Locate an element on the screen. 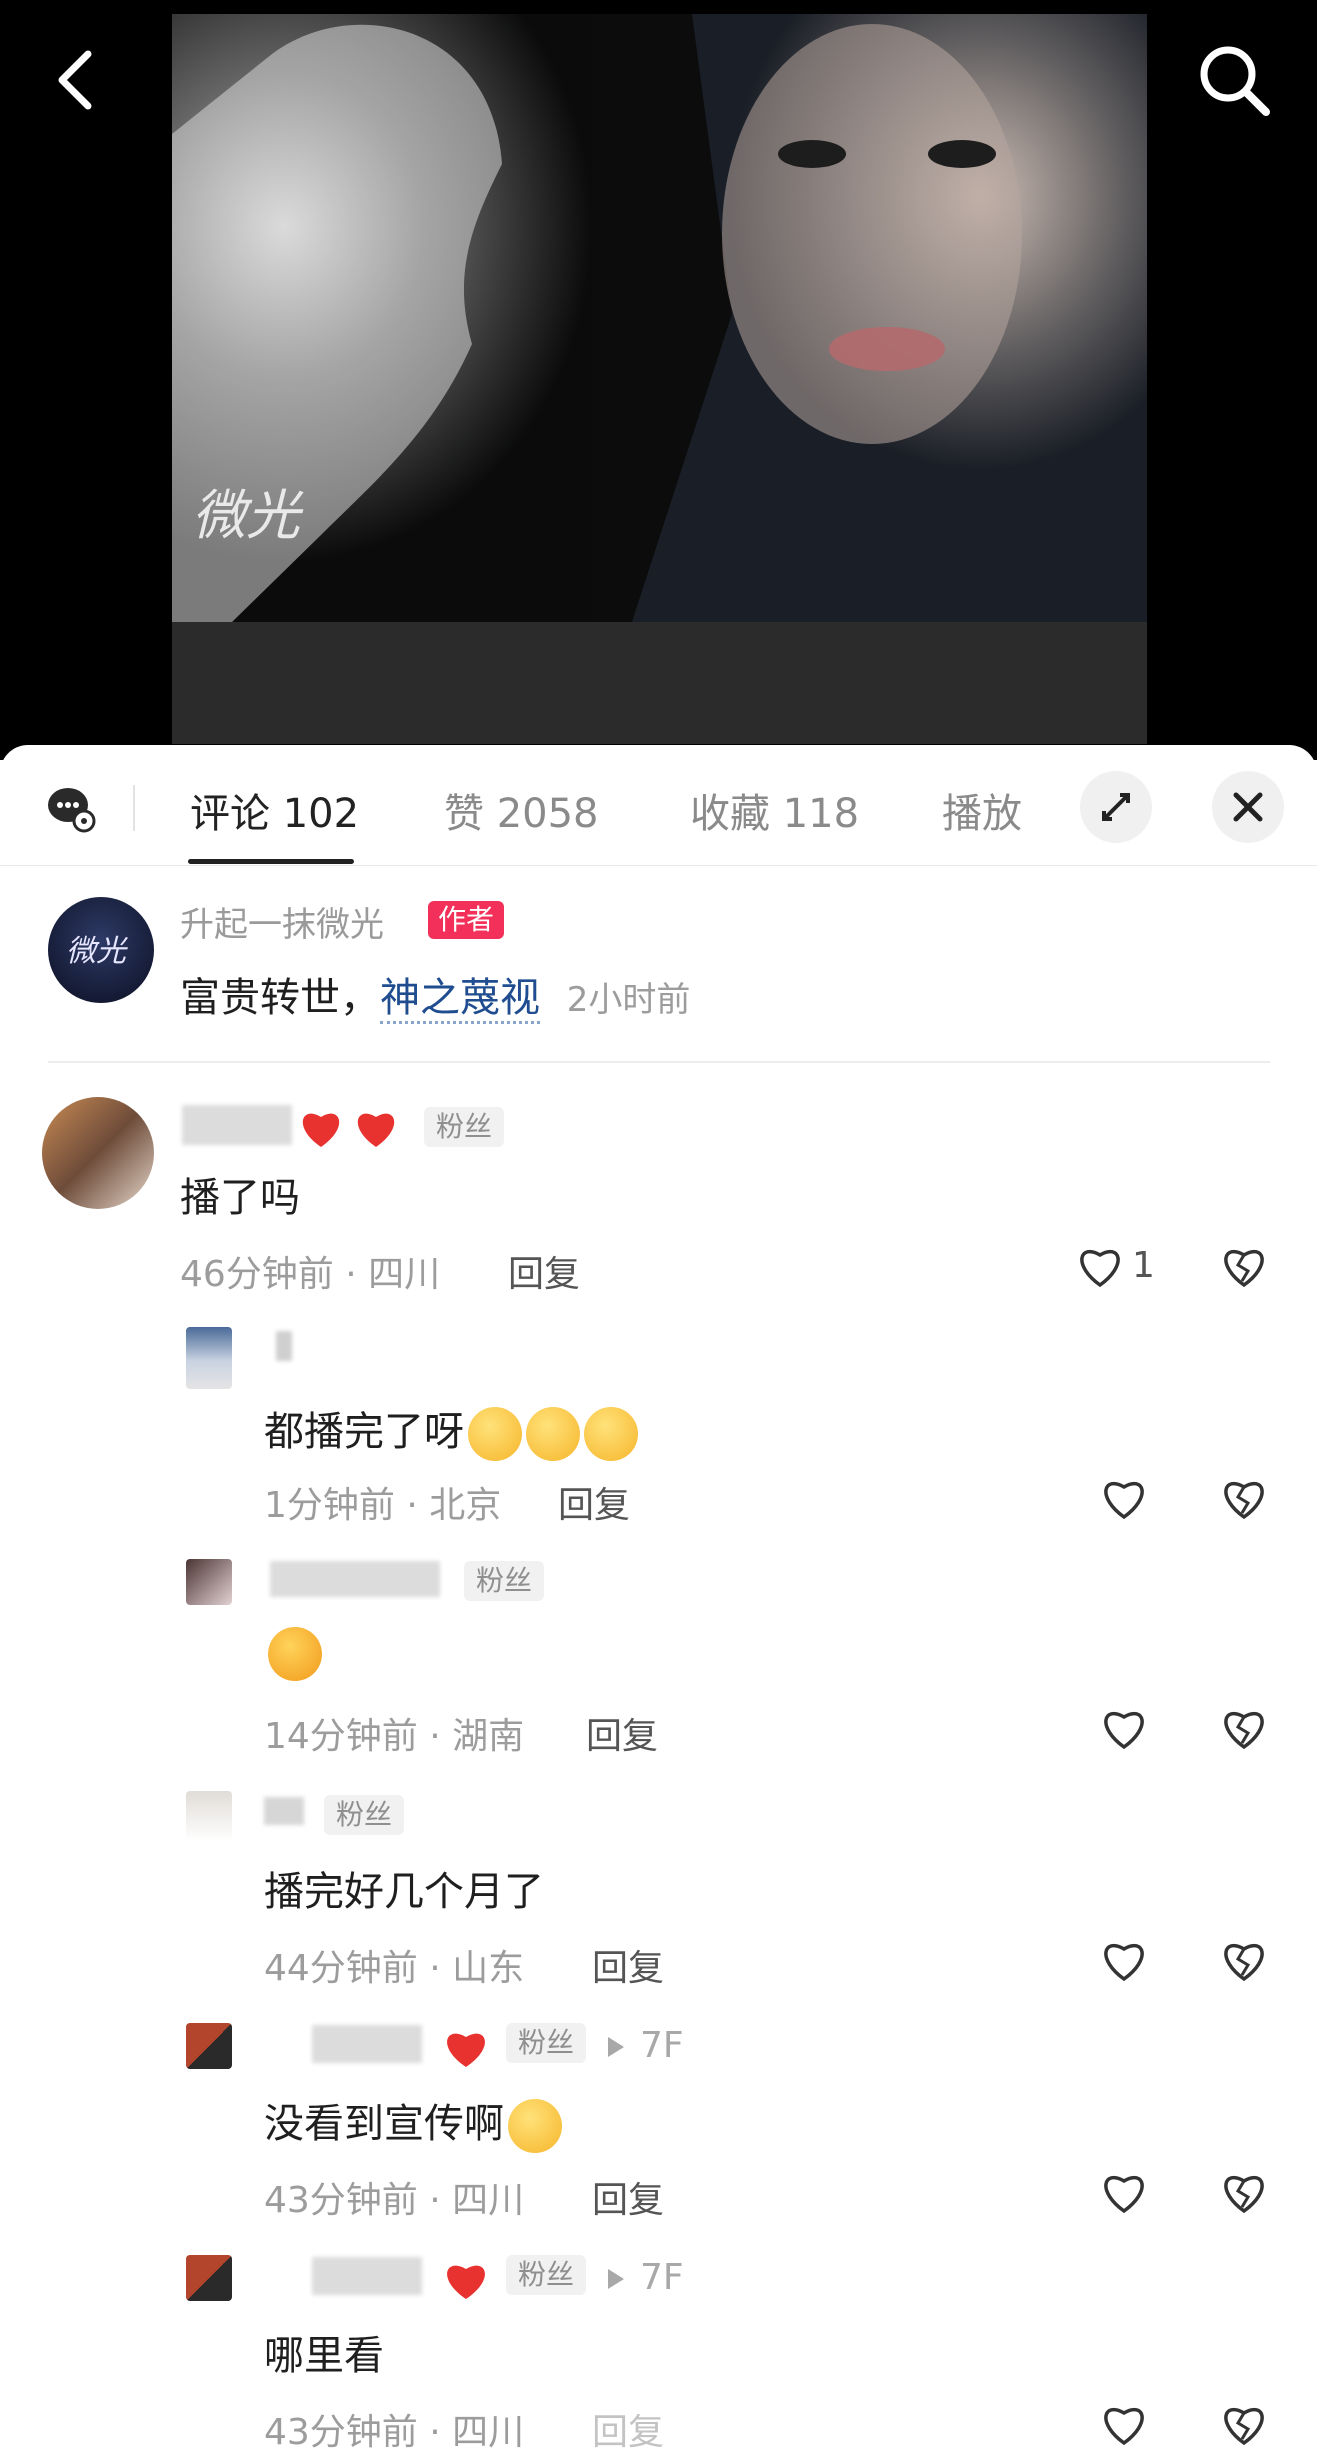 The width and height of the screenshot is (1317, 2463). reply-text: 没看到宣传啊 is located at coordinates (413, 2122).